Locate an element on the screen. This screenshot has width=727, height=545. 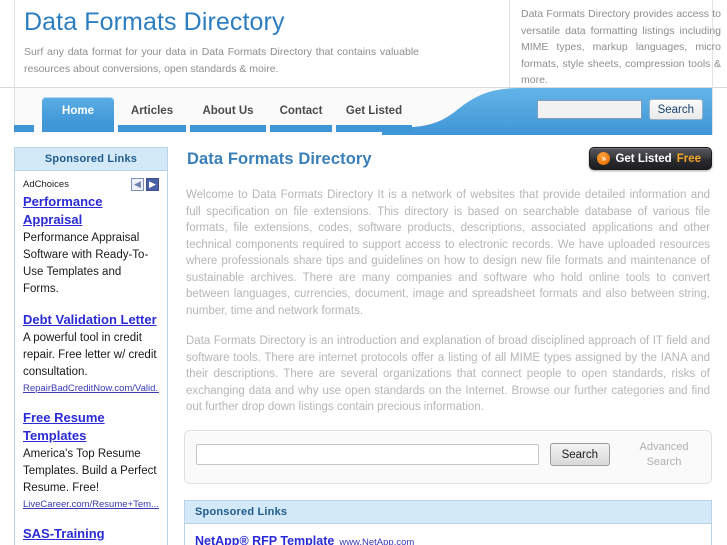
main-search-input is located at coordinates (367, 454).